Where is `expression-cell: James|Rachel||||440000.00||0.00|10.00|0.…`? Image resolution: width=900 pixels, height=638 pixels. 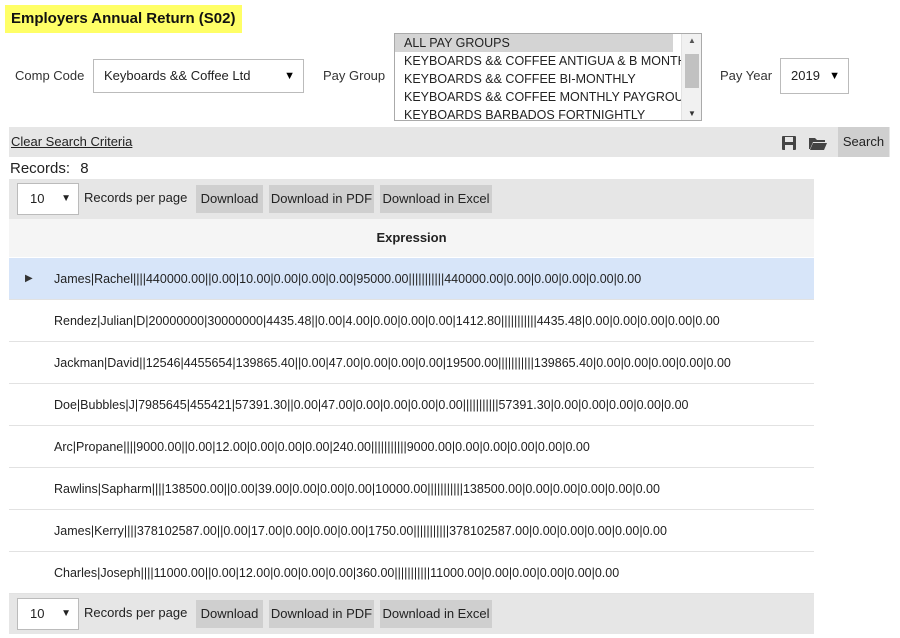 expression-cell: James|Rachel||||440000.00||0.00|10.00|0.… is located at coordinates (348, 279).